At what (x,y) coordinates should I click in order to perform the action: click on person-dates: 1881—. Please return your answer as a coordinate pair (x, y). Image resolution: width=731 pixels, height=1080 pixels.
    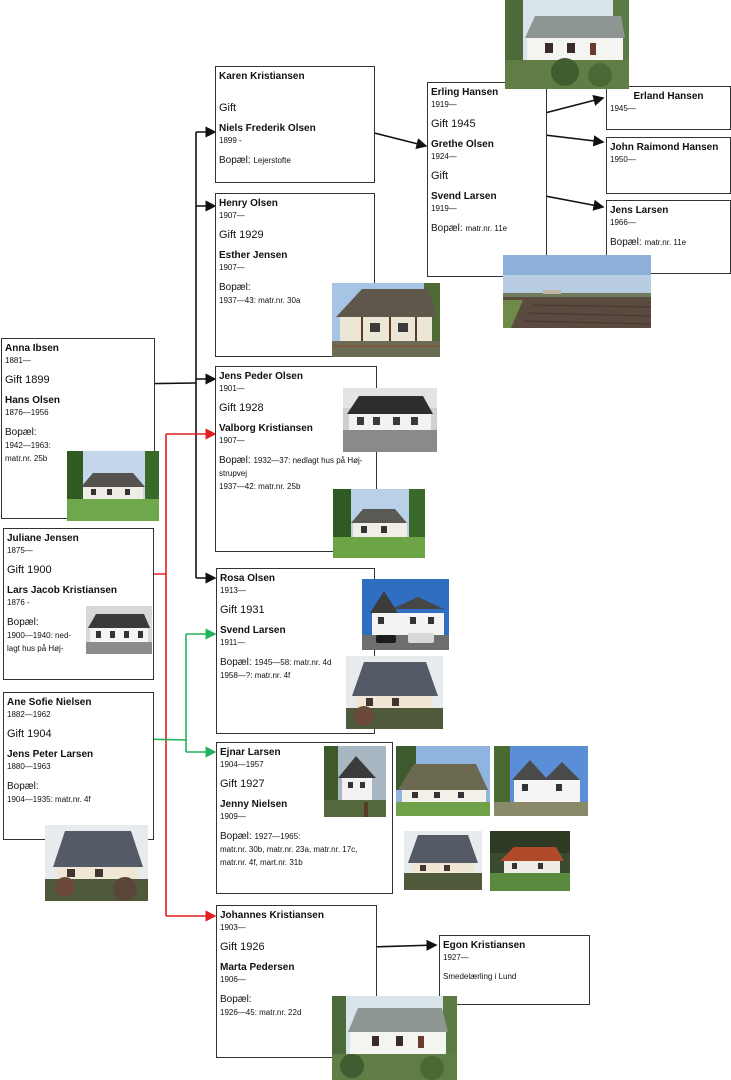
    Looking at the image, I should click on (18, 360).